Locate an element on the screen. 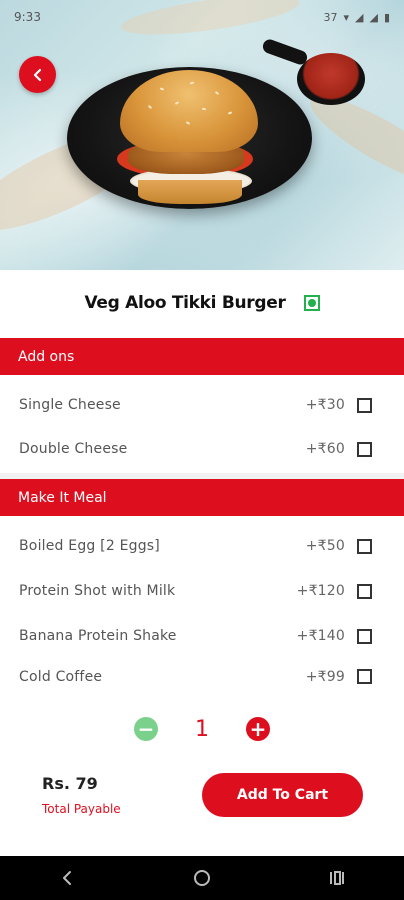 This screenshot has width=404, height=900. increase-quantity-button: + is located at coordinates (258, 729).